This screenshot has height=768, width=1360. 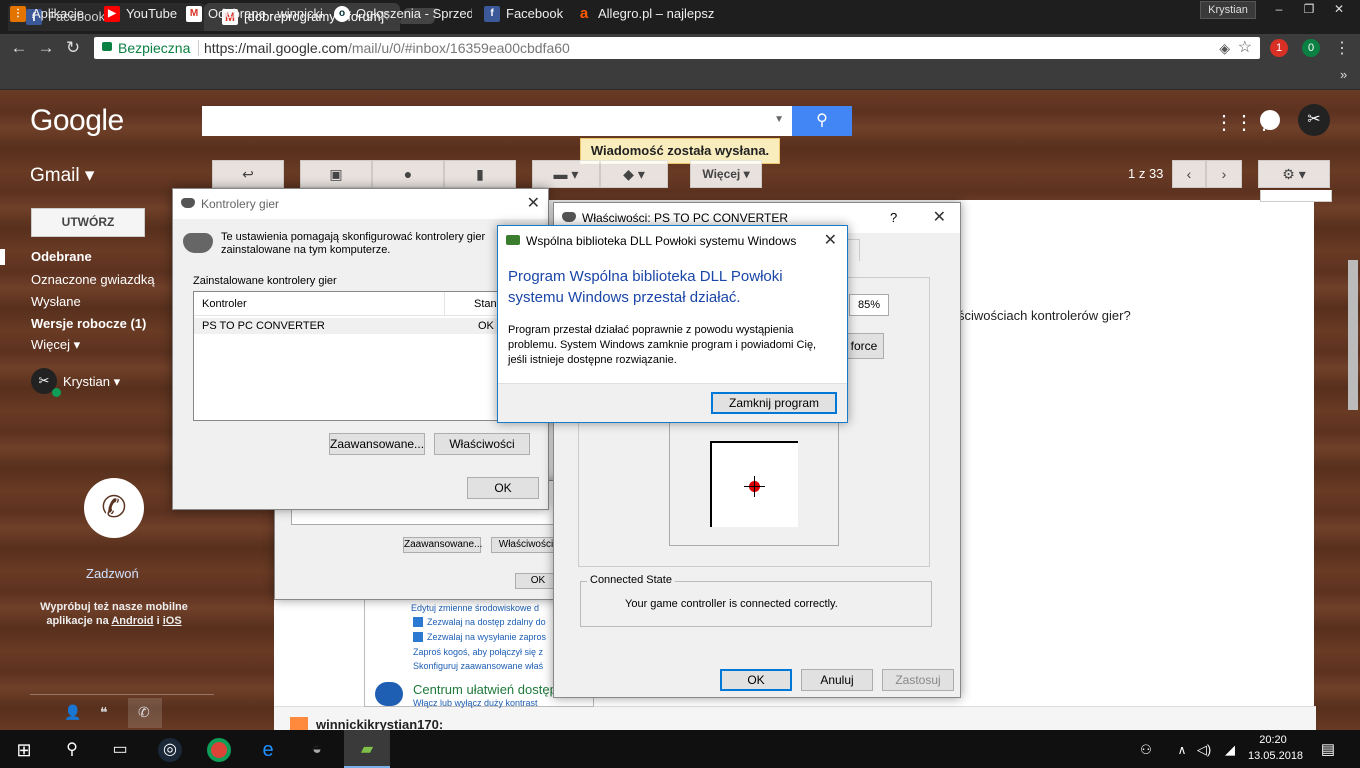 I want to click on account-avatar: ✂, so click(x=1314, y=120).